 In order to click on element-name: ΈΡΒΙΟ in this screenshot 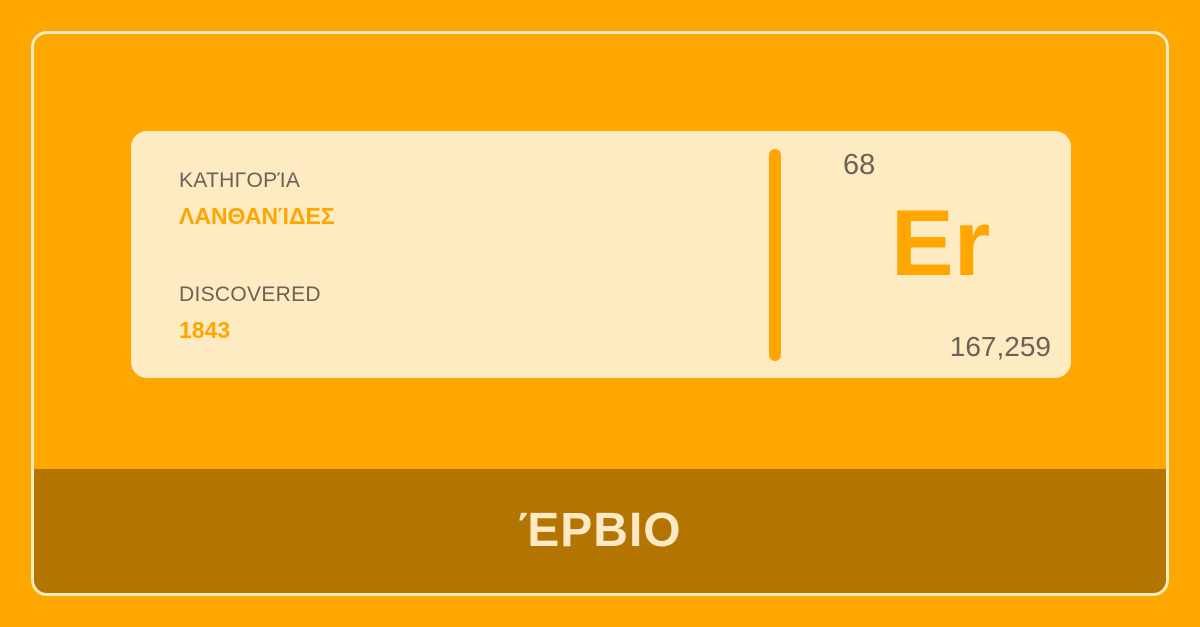, I will do `click(600, 530)`.